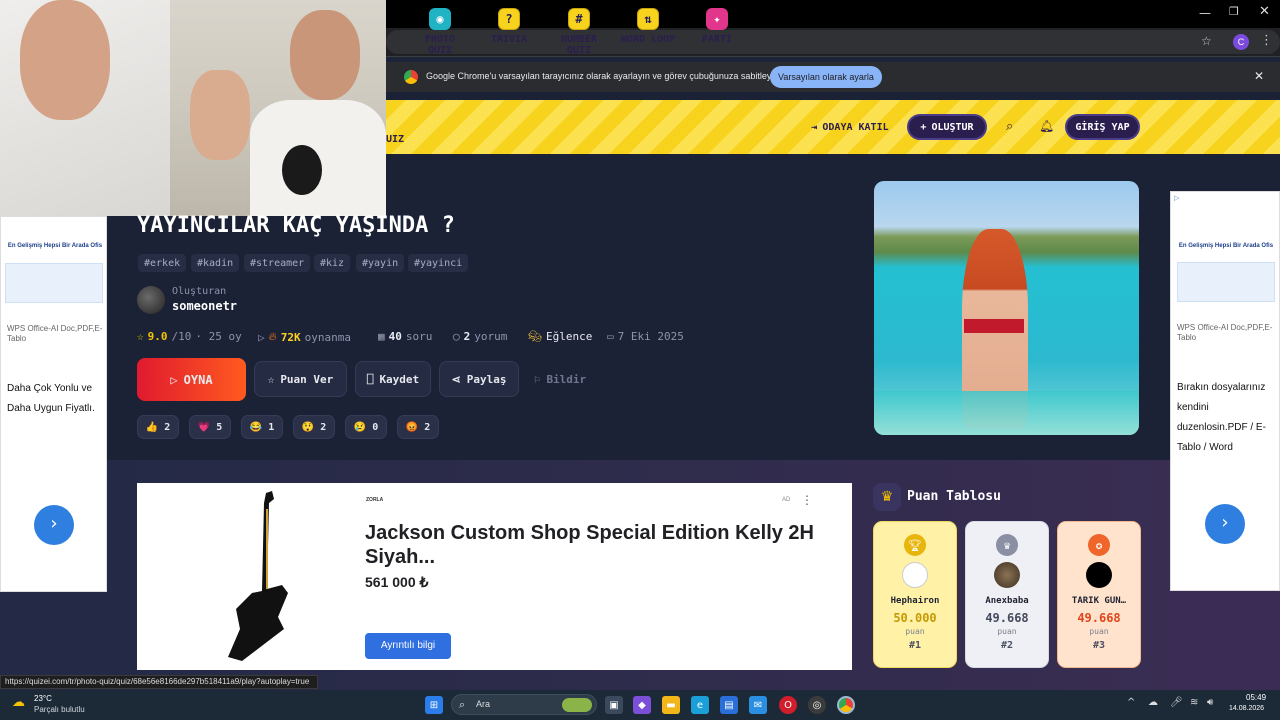 Image resolution: width=1280 pixels, height=720 pixels. Describe the element at coordinates (380, 263) in the screenshot. I see `tag: #yayin` at that location.